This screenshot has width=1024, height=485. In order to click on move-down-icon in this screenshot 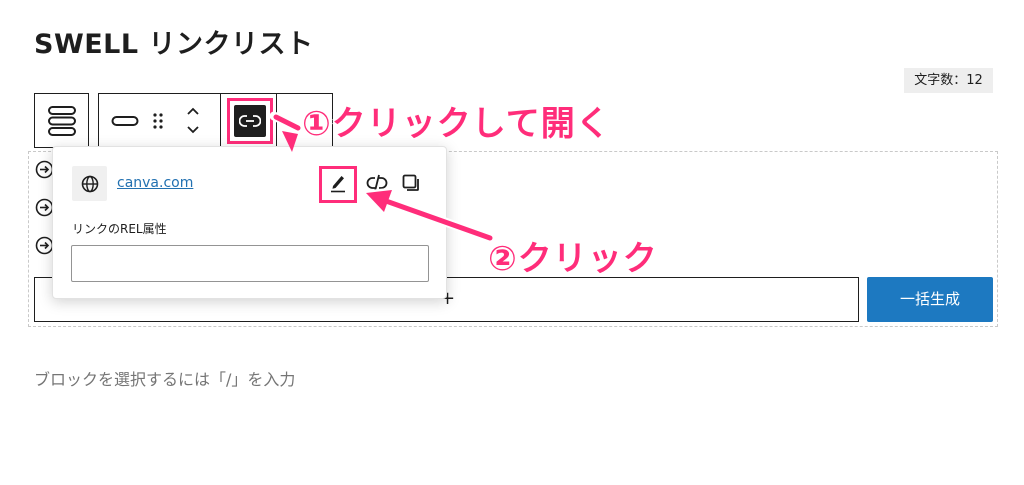, I will do `click(193, 130)`.